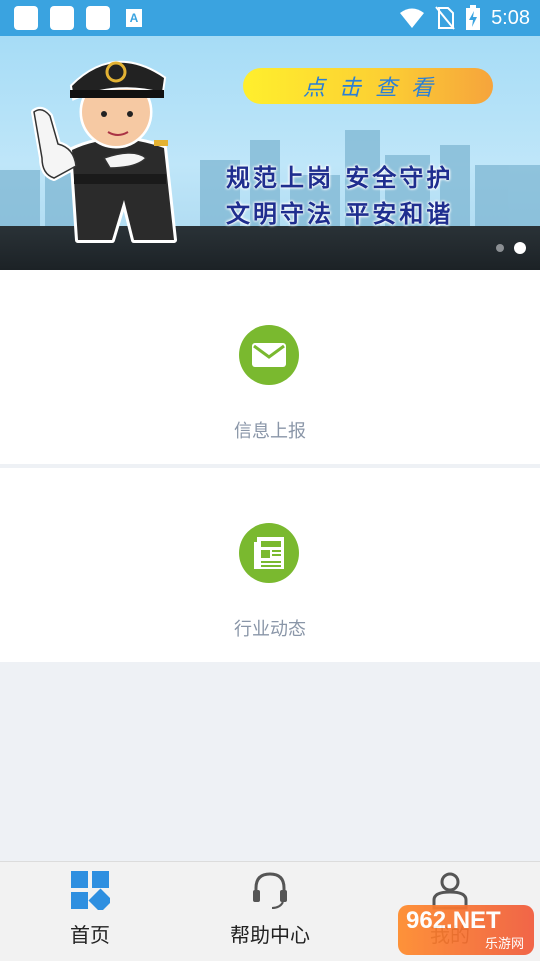 The image size is (540, 961). Describe the element at coordinates (270, 431) in the screenshot. I see `info-report-label: 信息上报` at that location.